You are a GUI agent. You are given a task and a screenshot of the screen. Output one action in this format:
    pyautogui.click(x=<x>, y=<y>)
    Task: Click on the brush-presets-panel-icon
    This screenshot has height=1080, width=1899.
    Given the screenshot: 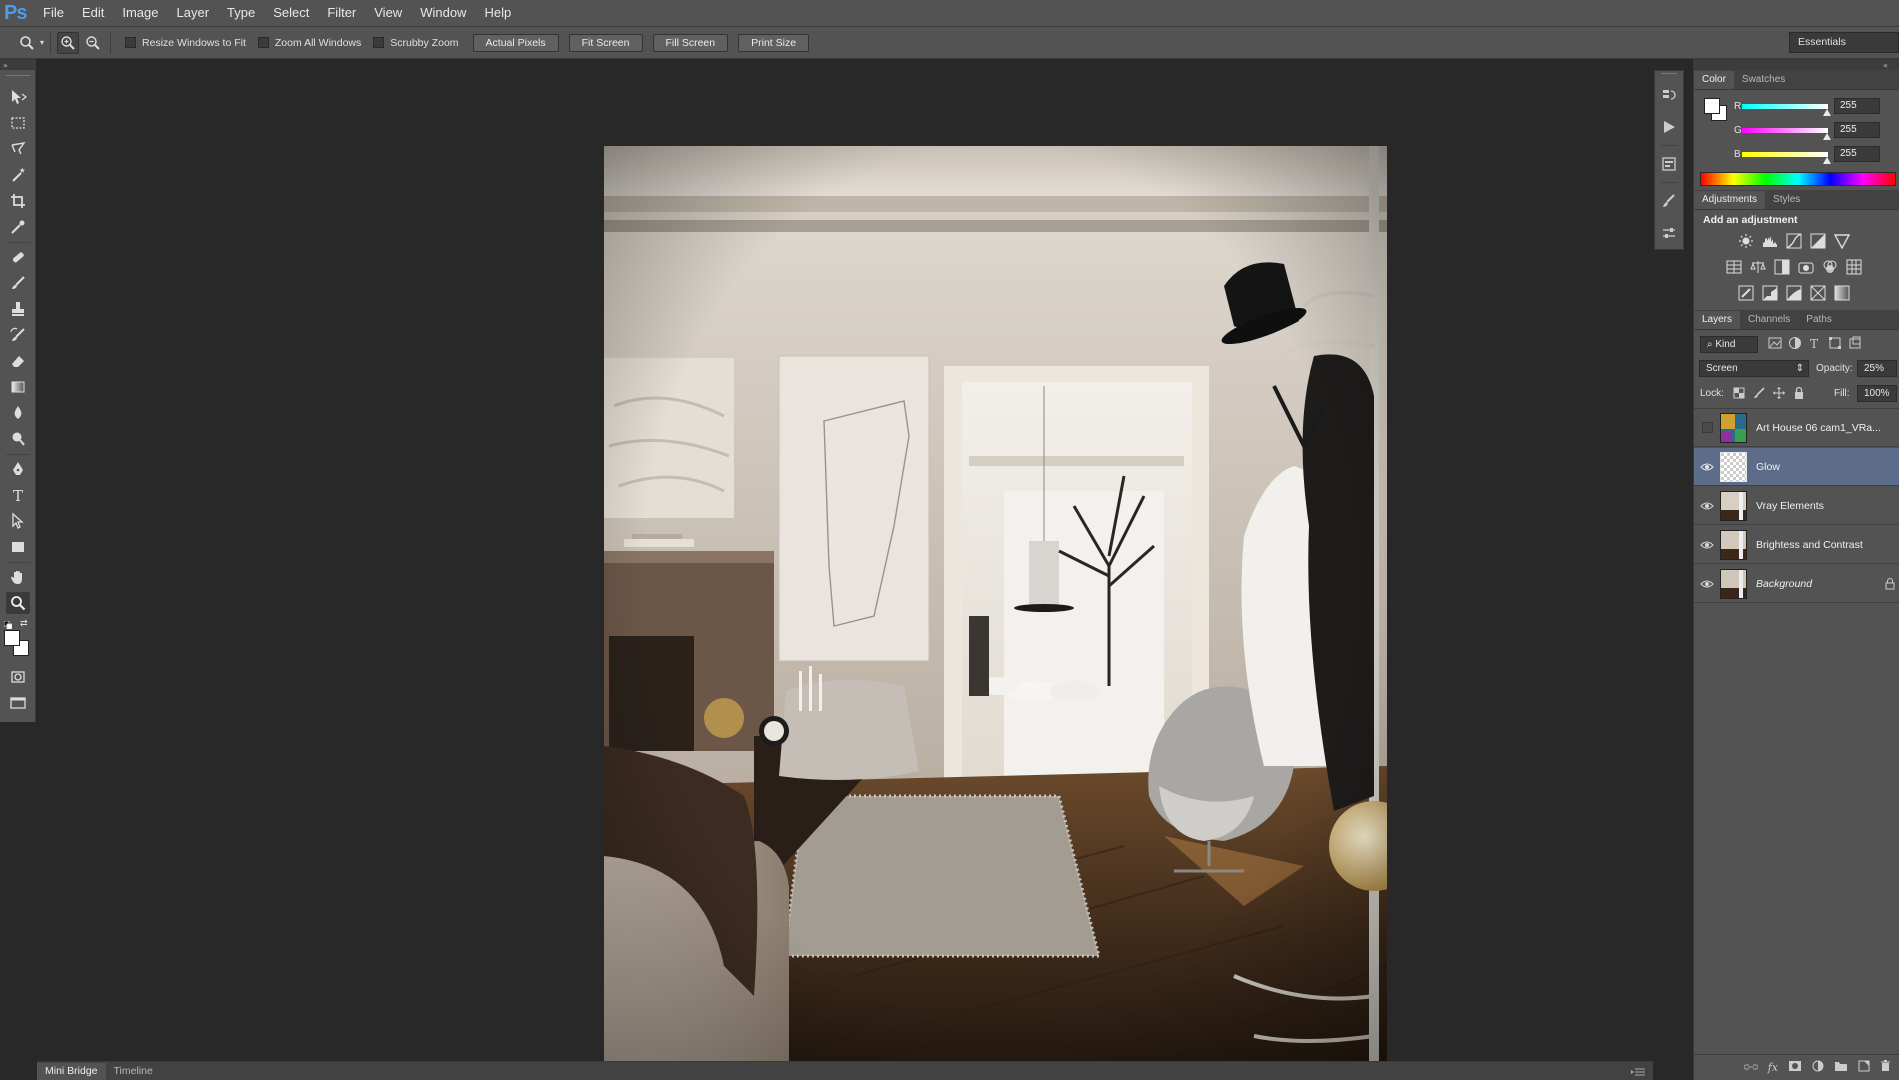 What is the action you would take?
    pyautogui.click(x=1669, y=201)
    